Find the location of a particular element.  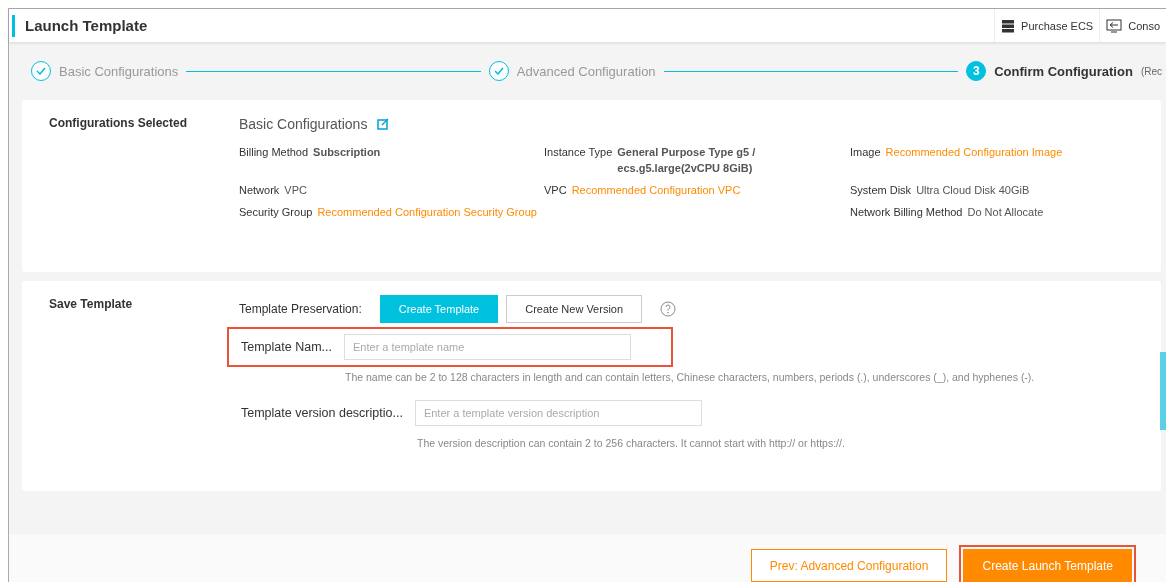

help-icon is located at coordinates (668, 309).